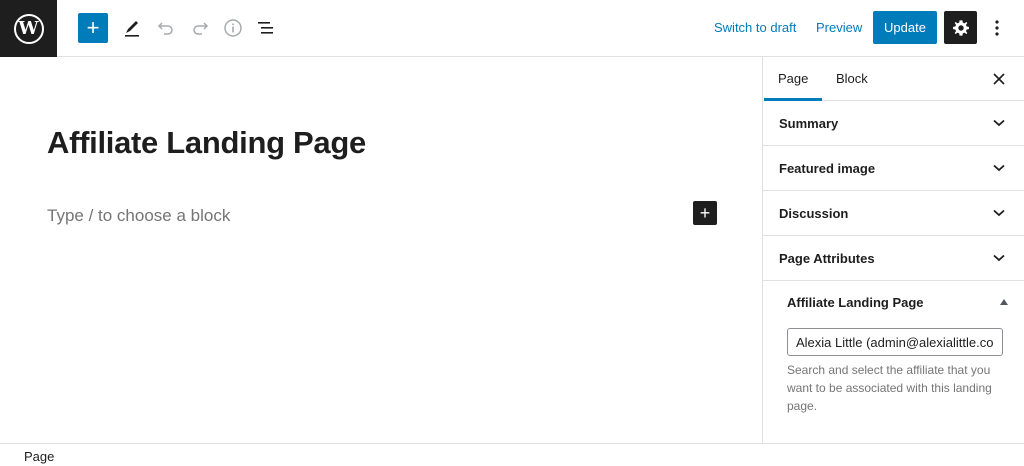 This screenshot has width=1024, height=466. I want to click on panel-title: Affiliate Landing Page, so click(855, 302).